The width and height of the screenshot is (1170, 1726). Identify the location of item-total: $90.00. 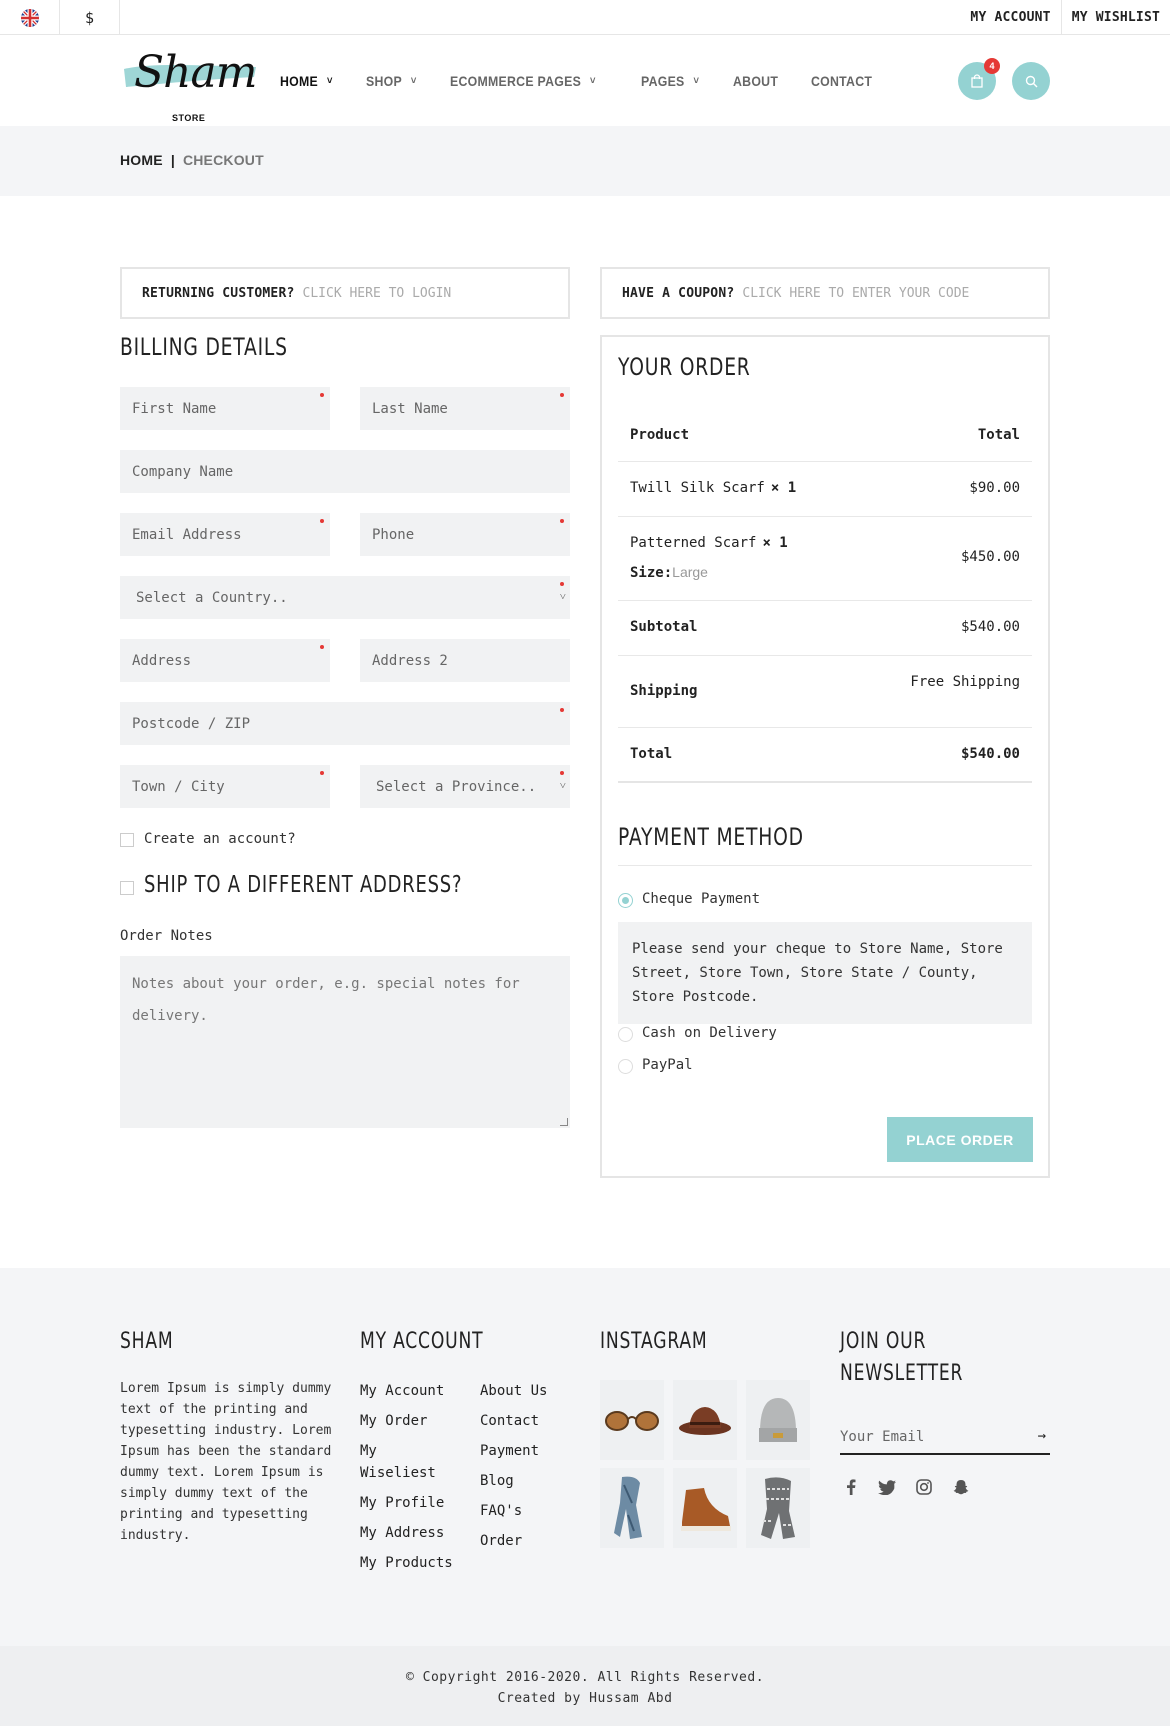
(994, 488).